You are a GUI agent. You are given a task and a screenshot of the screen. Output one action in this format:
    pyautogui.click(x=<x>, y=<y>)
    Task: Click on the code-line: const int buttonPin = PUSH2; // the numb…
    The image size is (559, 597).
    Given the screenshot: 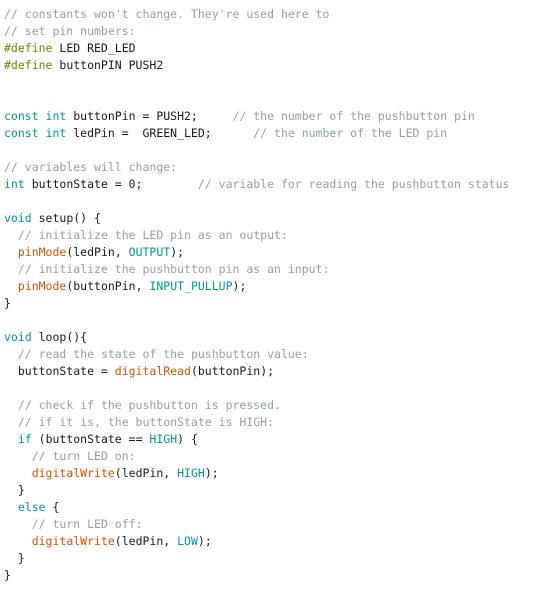 What is the action you would take?
    pyautogui.click(x=281, y=116)
    